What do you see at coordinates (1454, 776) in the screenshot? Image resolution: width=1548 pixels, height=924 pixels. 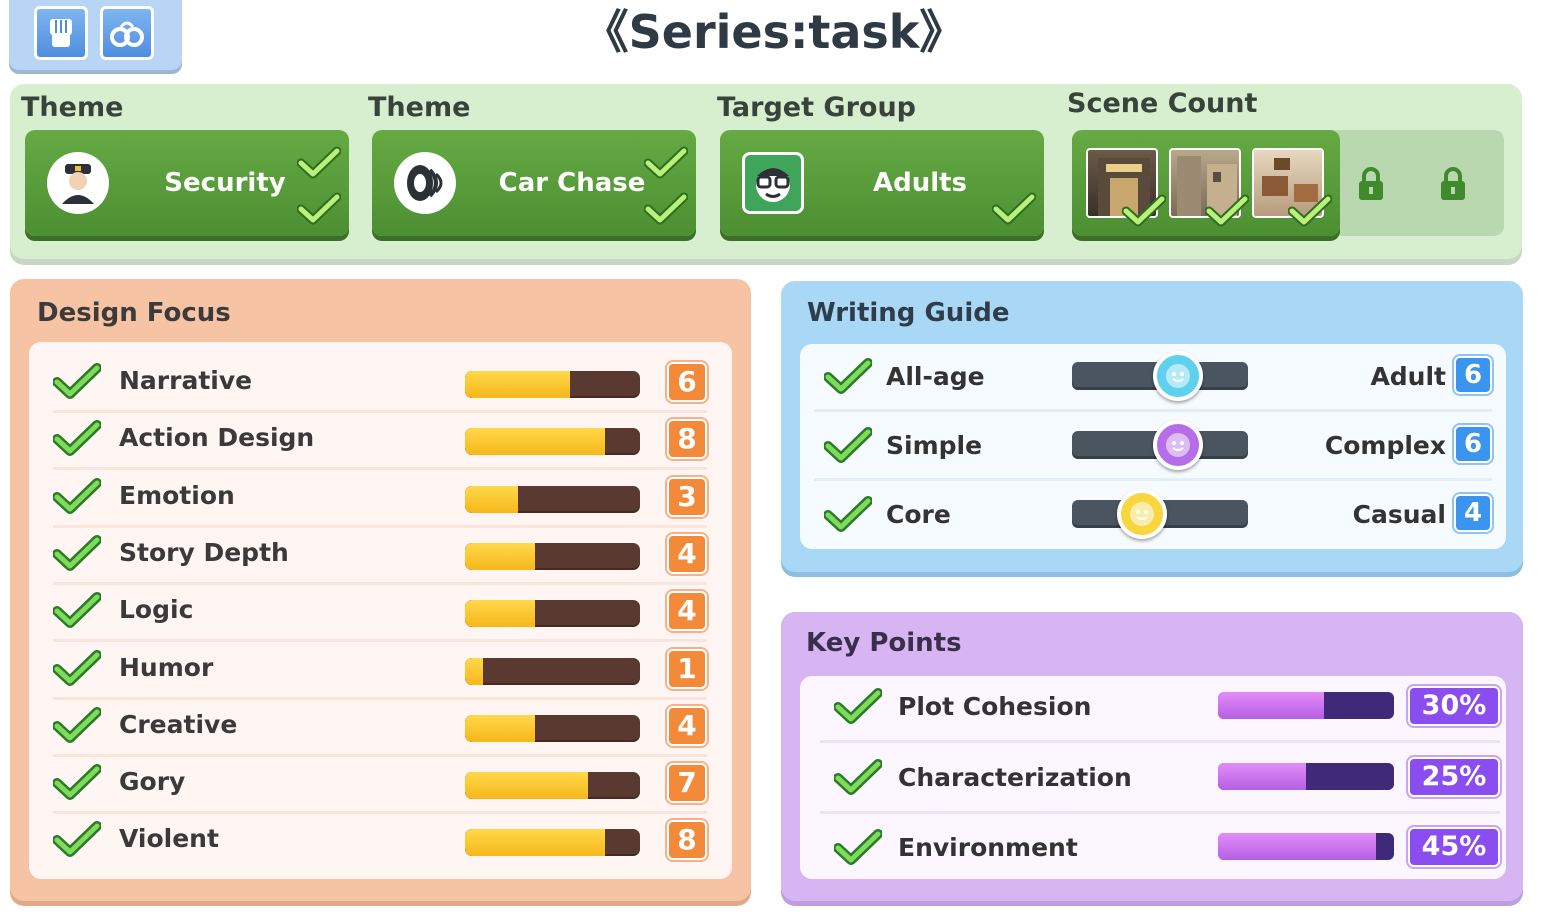 I see `key-point-value-badge: 25%` at bounding box center [1454, 776].